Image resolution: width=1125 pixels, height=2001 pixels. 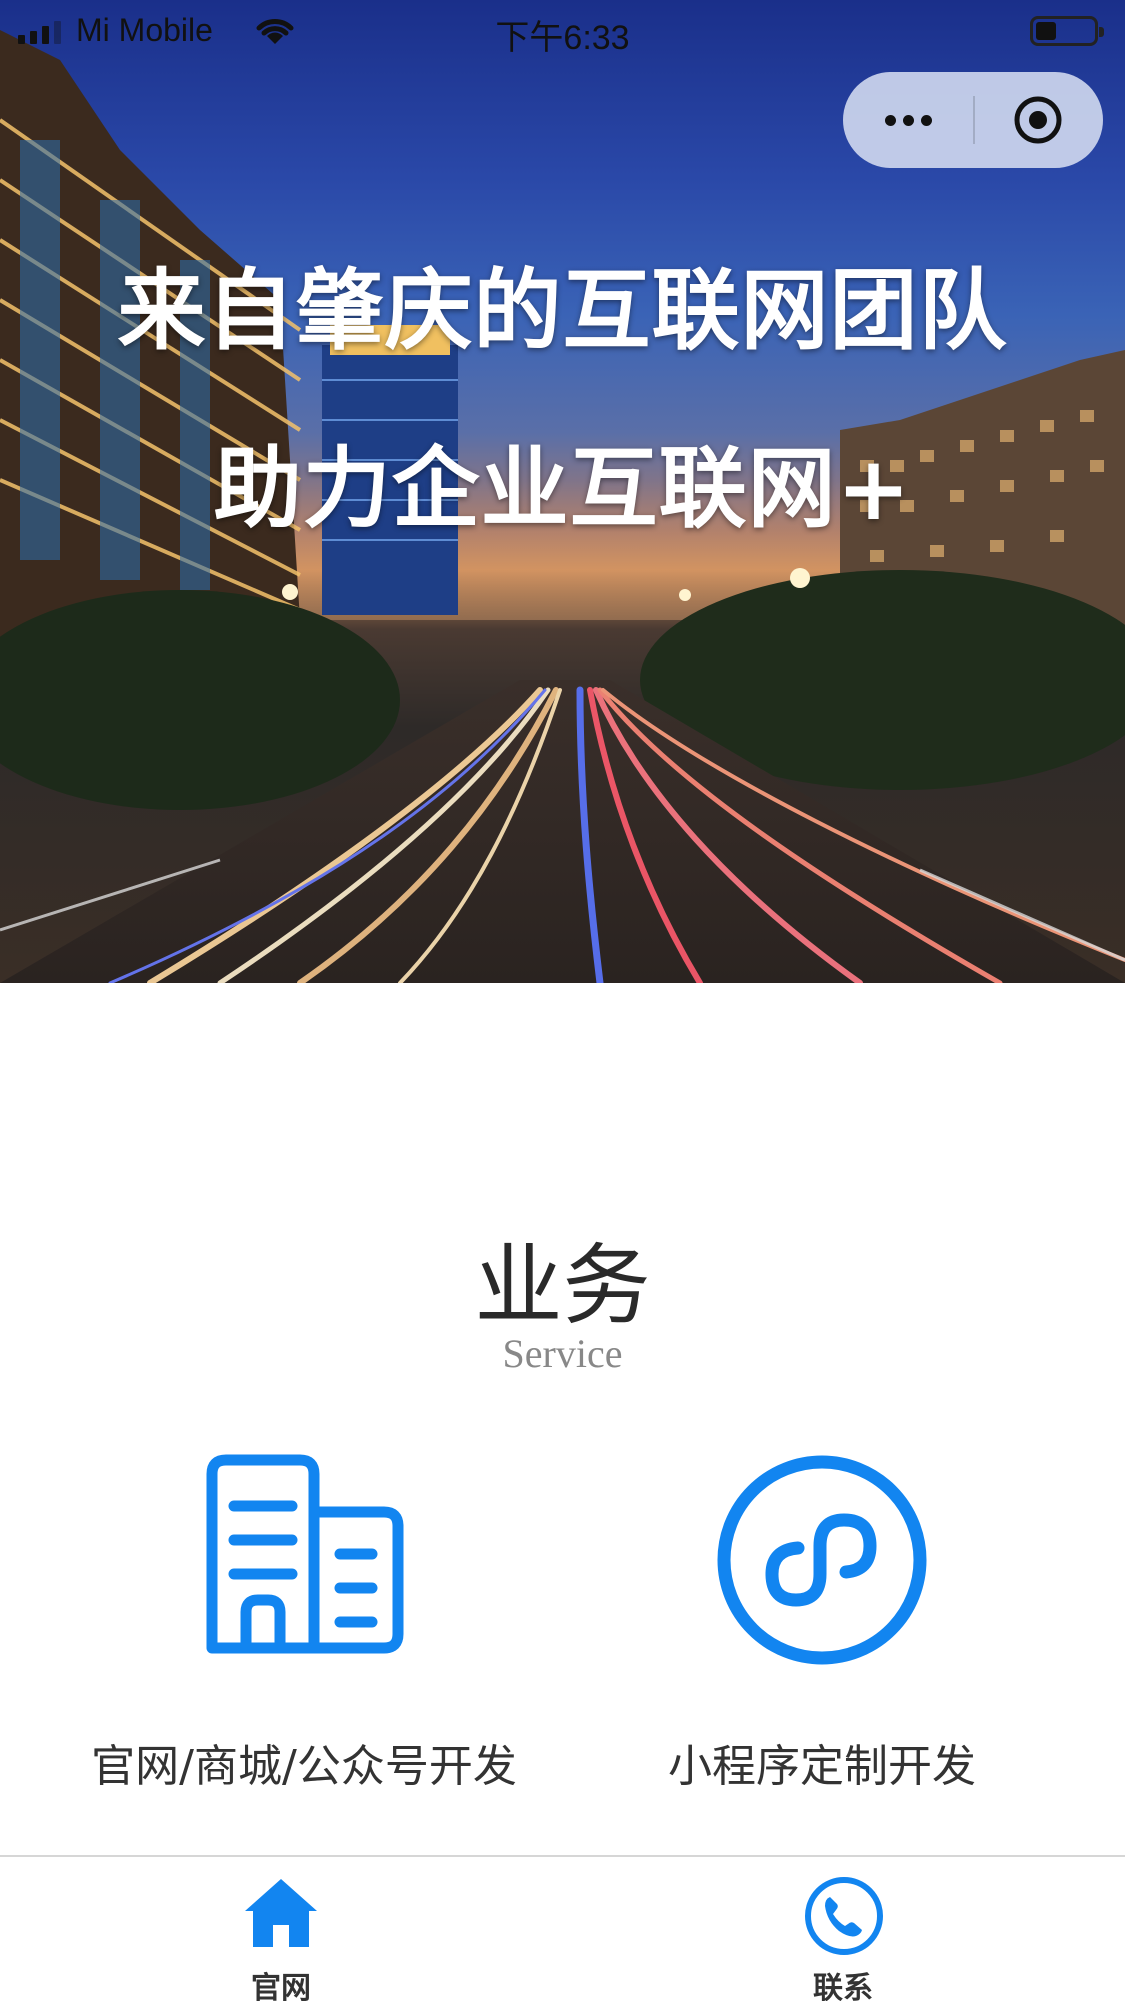 I want to click on service-item-mini-program: 小程序定制开发, so click(x=822, y=1620).